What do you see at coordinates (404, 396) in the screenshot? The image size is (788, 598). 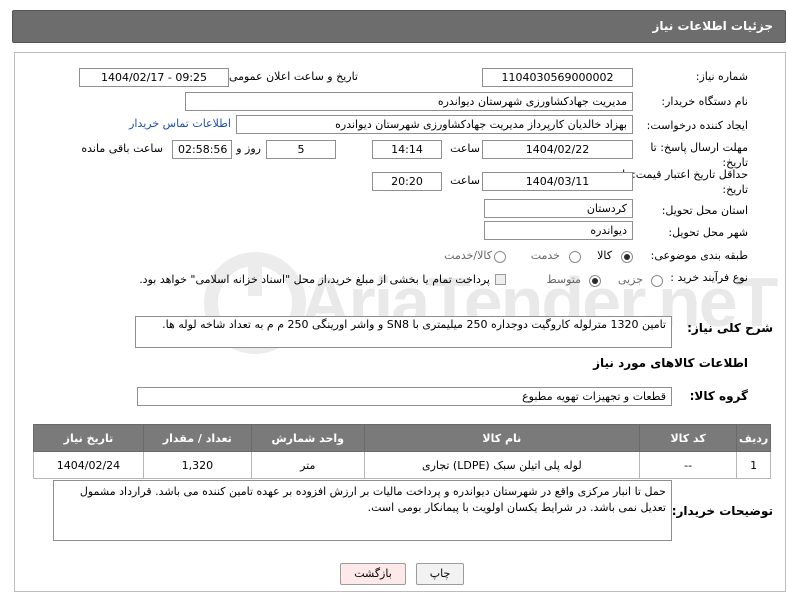 I see `goods-group-field: قطعات و تجهیزات تهویه مطبوع` at bounding box center [404, 396].